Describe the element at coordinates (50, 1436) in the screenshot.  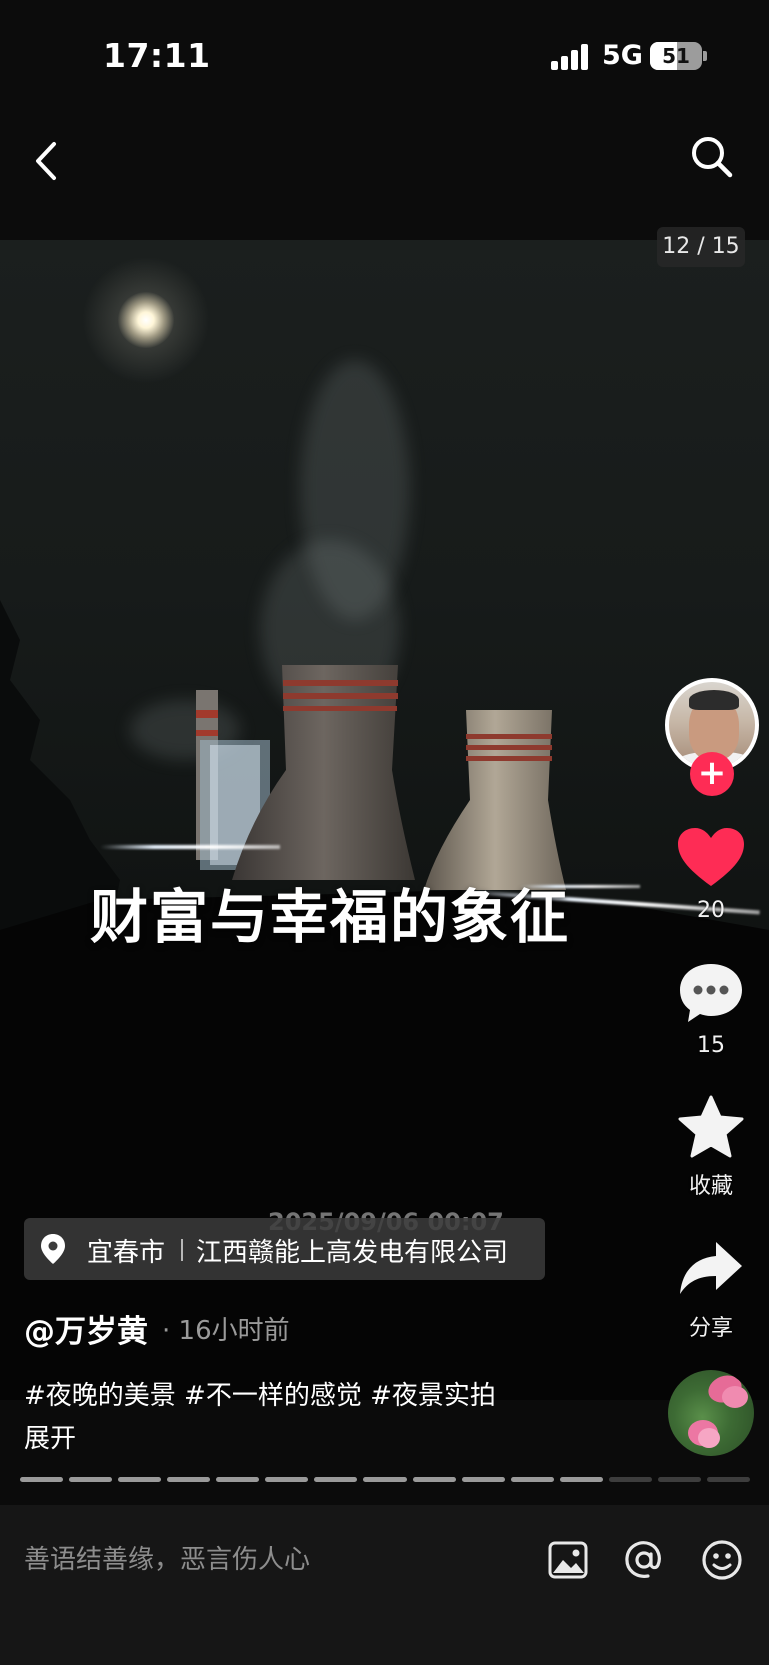
I see `expand-caption-link: 展开` at that location.